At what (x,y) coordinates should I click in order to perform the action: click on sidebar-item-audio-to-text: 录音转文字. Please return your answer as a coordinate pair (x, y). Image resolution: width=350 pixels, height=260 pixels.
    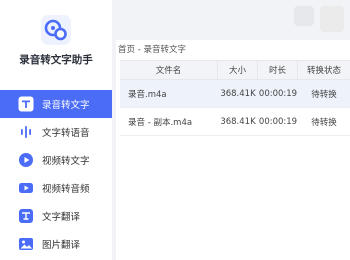
    Looking at the image, I should click on (56, 104).